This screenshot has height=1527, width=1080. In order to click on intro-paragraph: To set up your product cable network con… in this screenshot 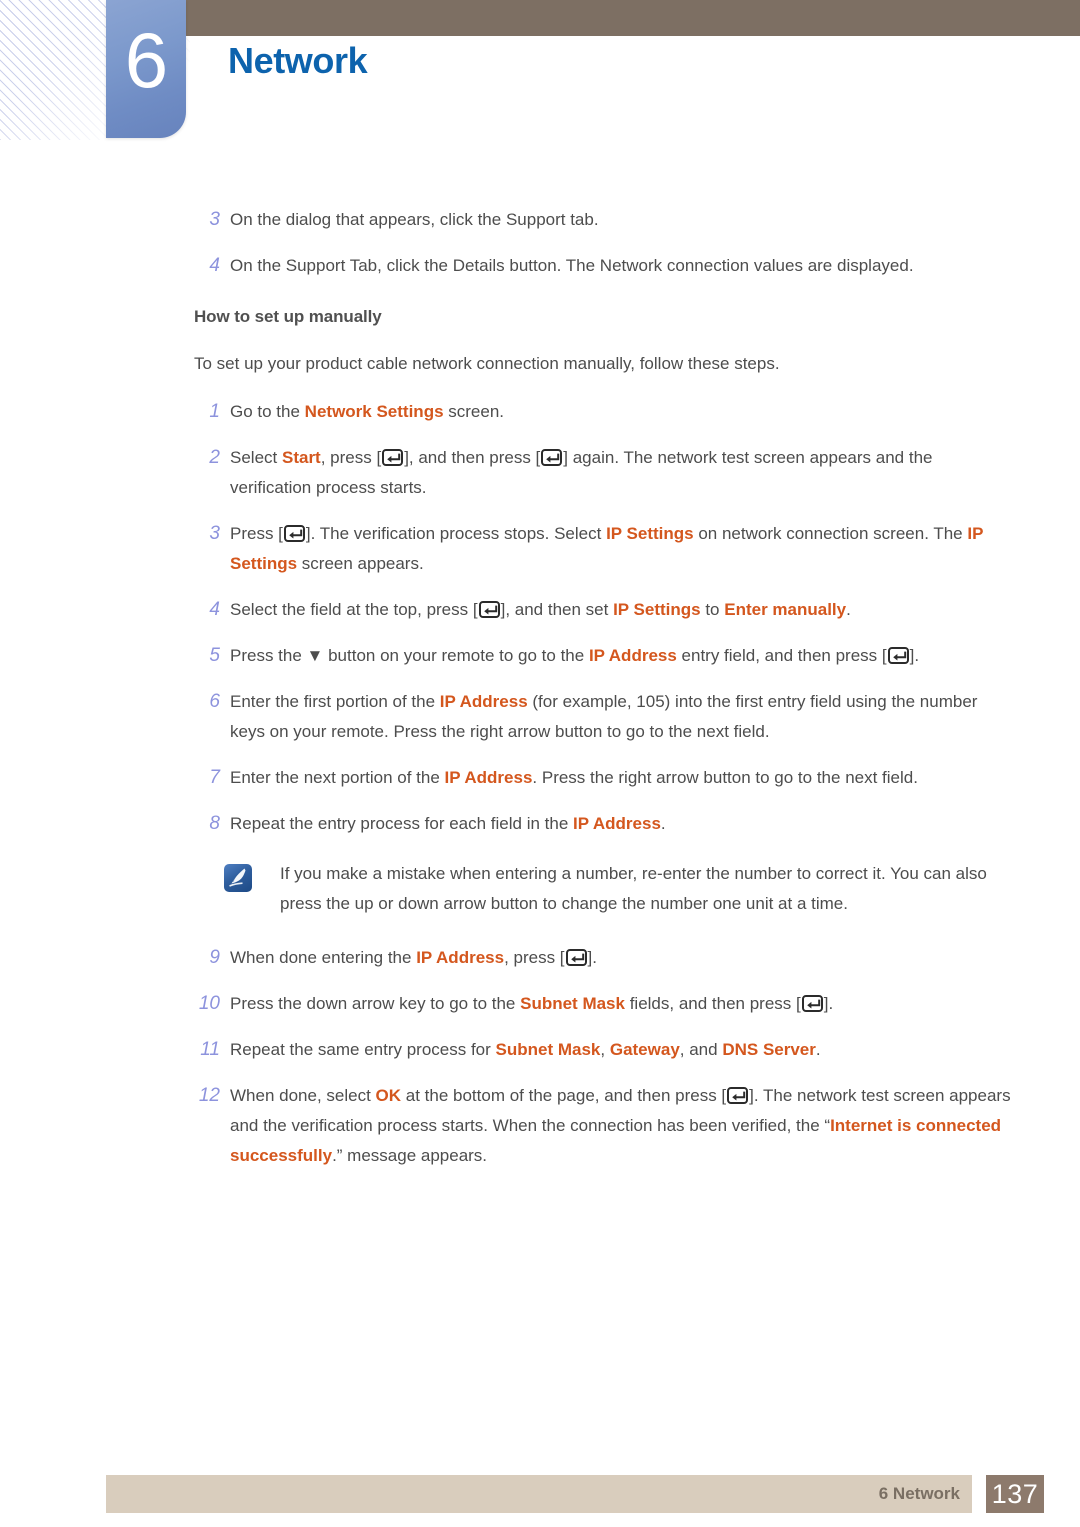, I will do `click(487, 363)`.